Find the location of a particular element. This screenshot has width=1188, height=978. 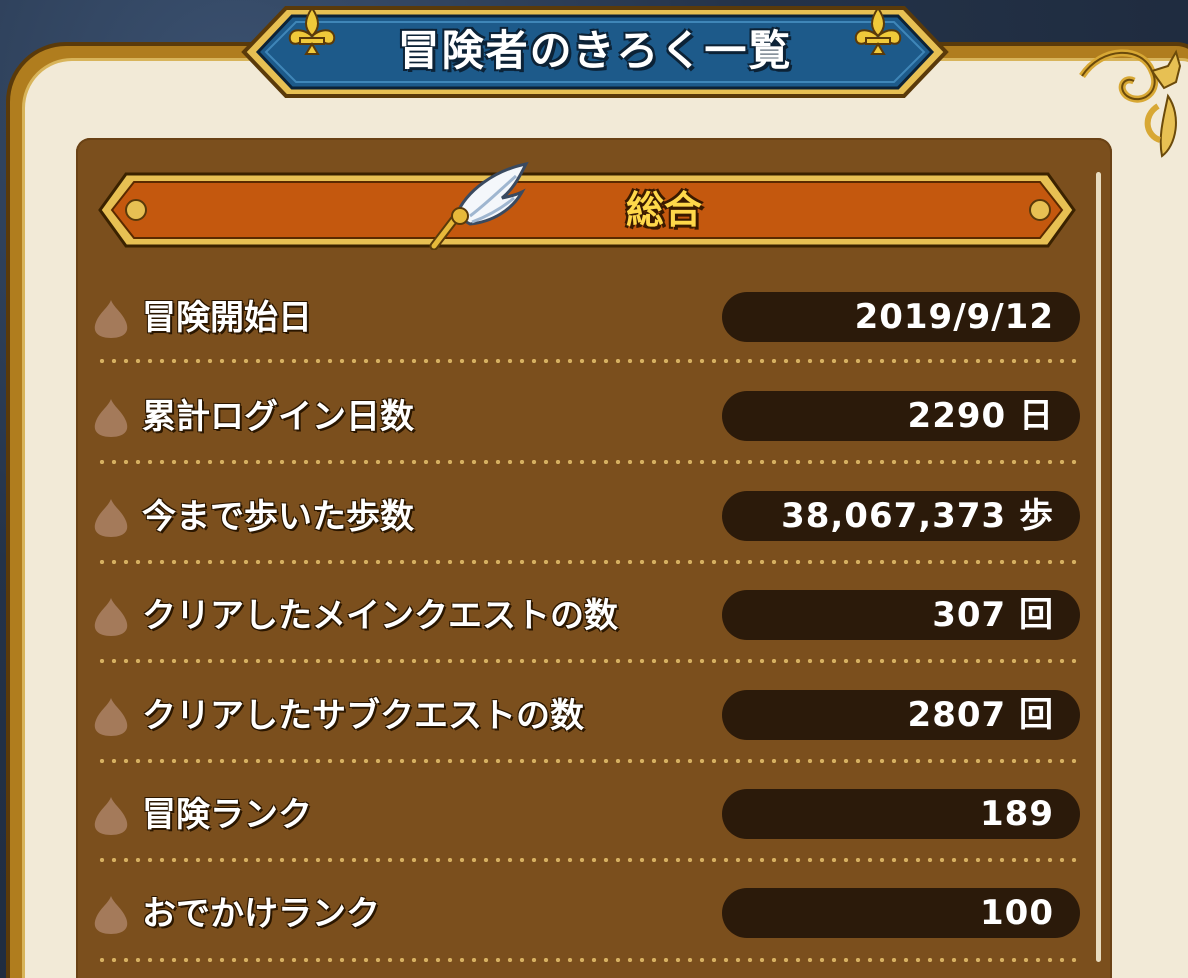

record-label: クリアしたメインクエストの数 is located at coordinates (380, 616).